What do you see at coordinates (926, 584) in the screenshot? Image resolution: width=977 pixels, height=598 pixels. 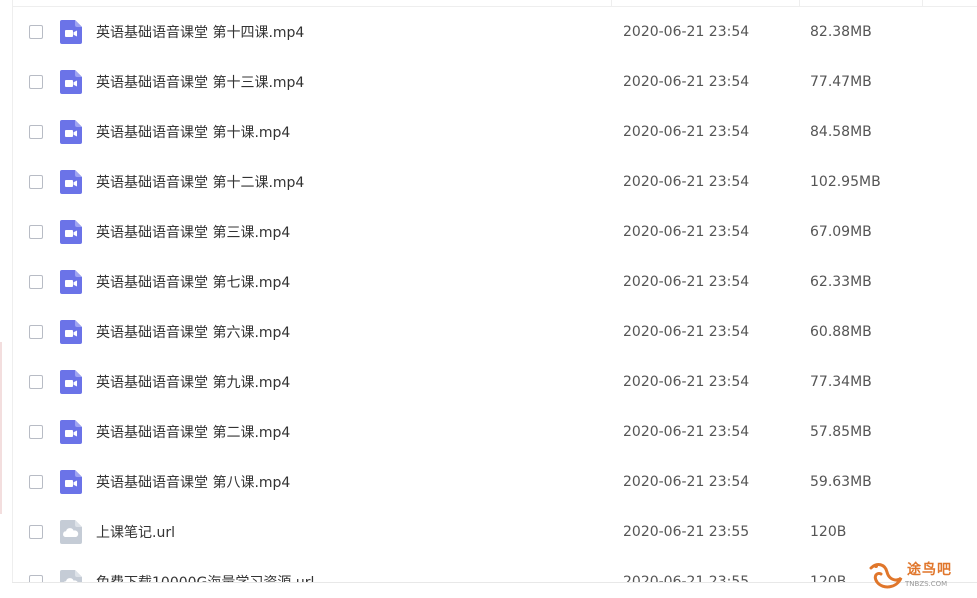 I see `watermark-subtext: TNBZS.COM` at bounding box center [926, 584].